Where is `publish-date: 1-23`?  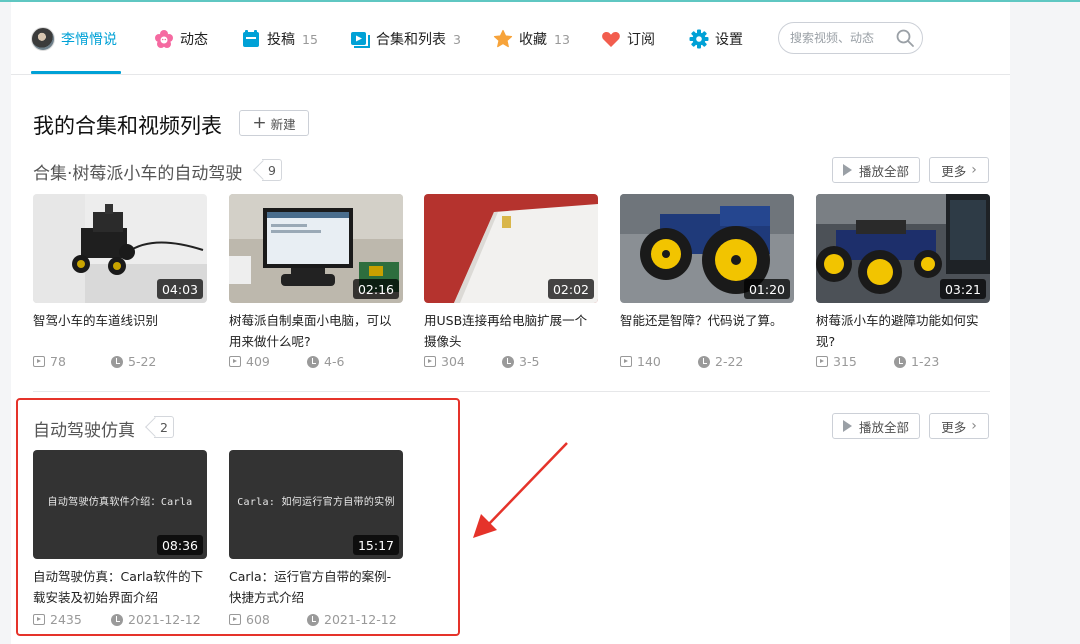 publish-date: 1-23 is located at coordinates (916, 361).